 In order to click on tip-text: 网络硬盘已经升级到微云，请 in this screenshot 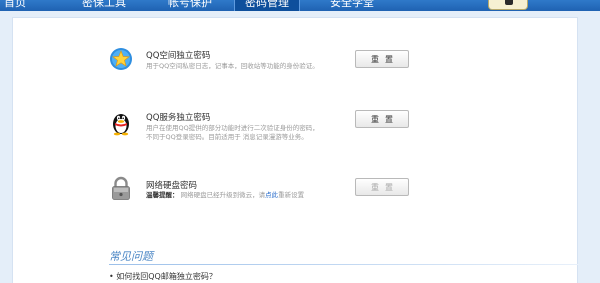, I will do `click(223, 195)`.